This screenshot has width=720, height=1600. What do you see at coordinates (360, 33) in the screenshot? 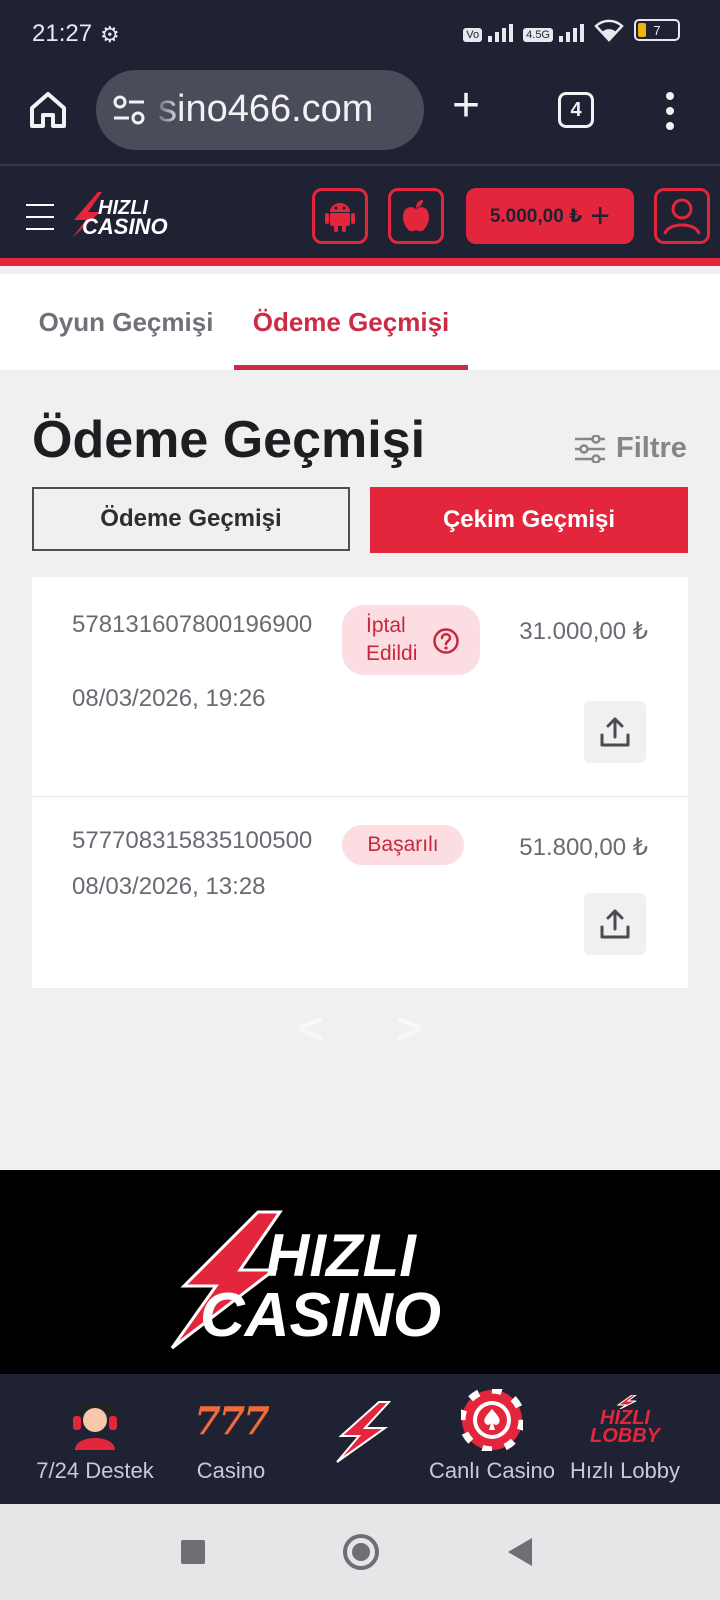
I see `status-bar: 21:27 ⚙ Vo 4.5G 7` at bounding box center [360, 33].